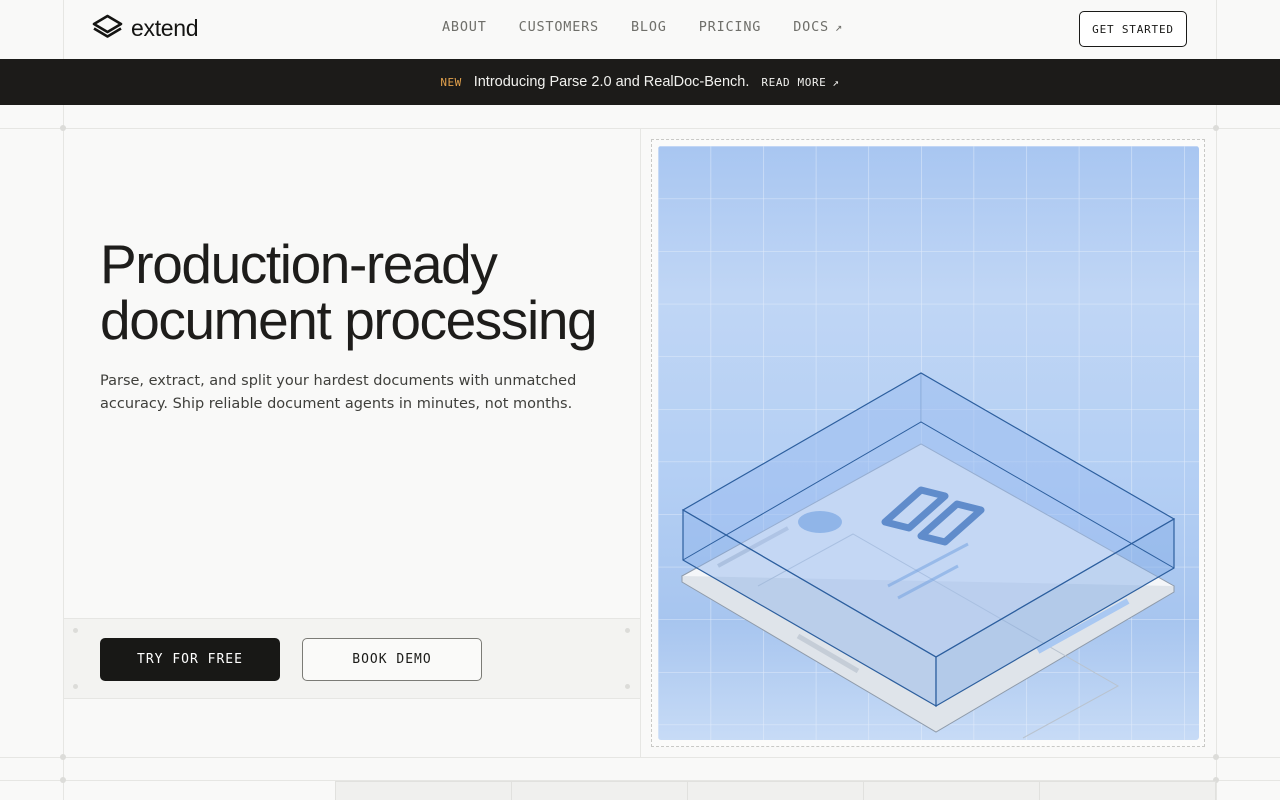  I want to click on nav-item-blog: BLOG, so click(649, 27).